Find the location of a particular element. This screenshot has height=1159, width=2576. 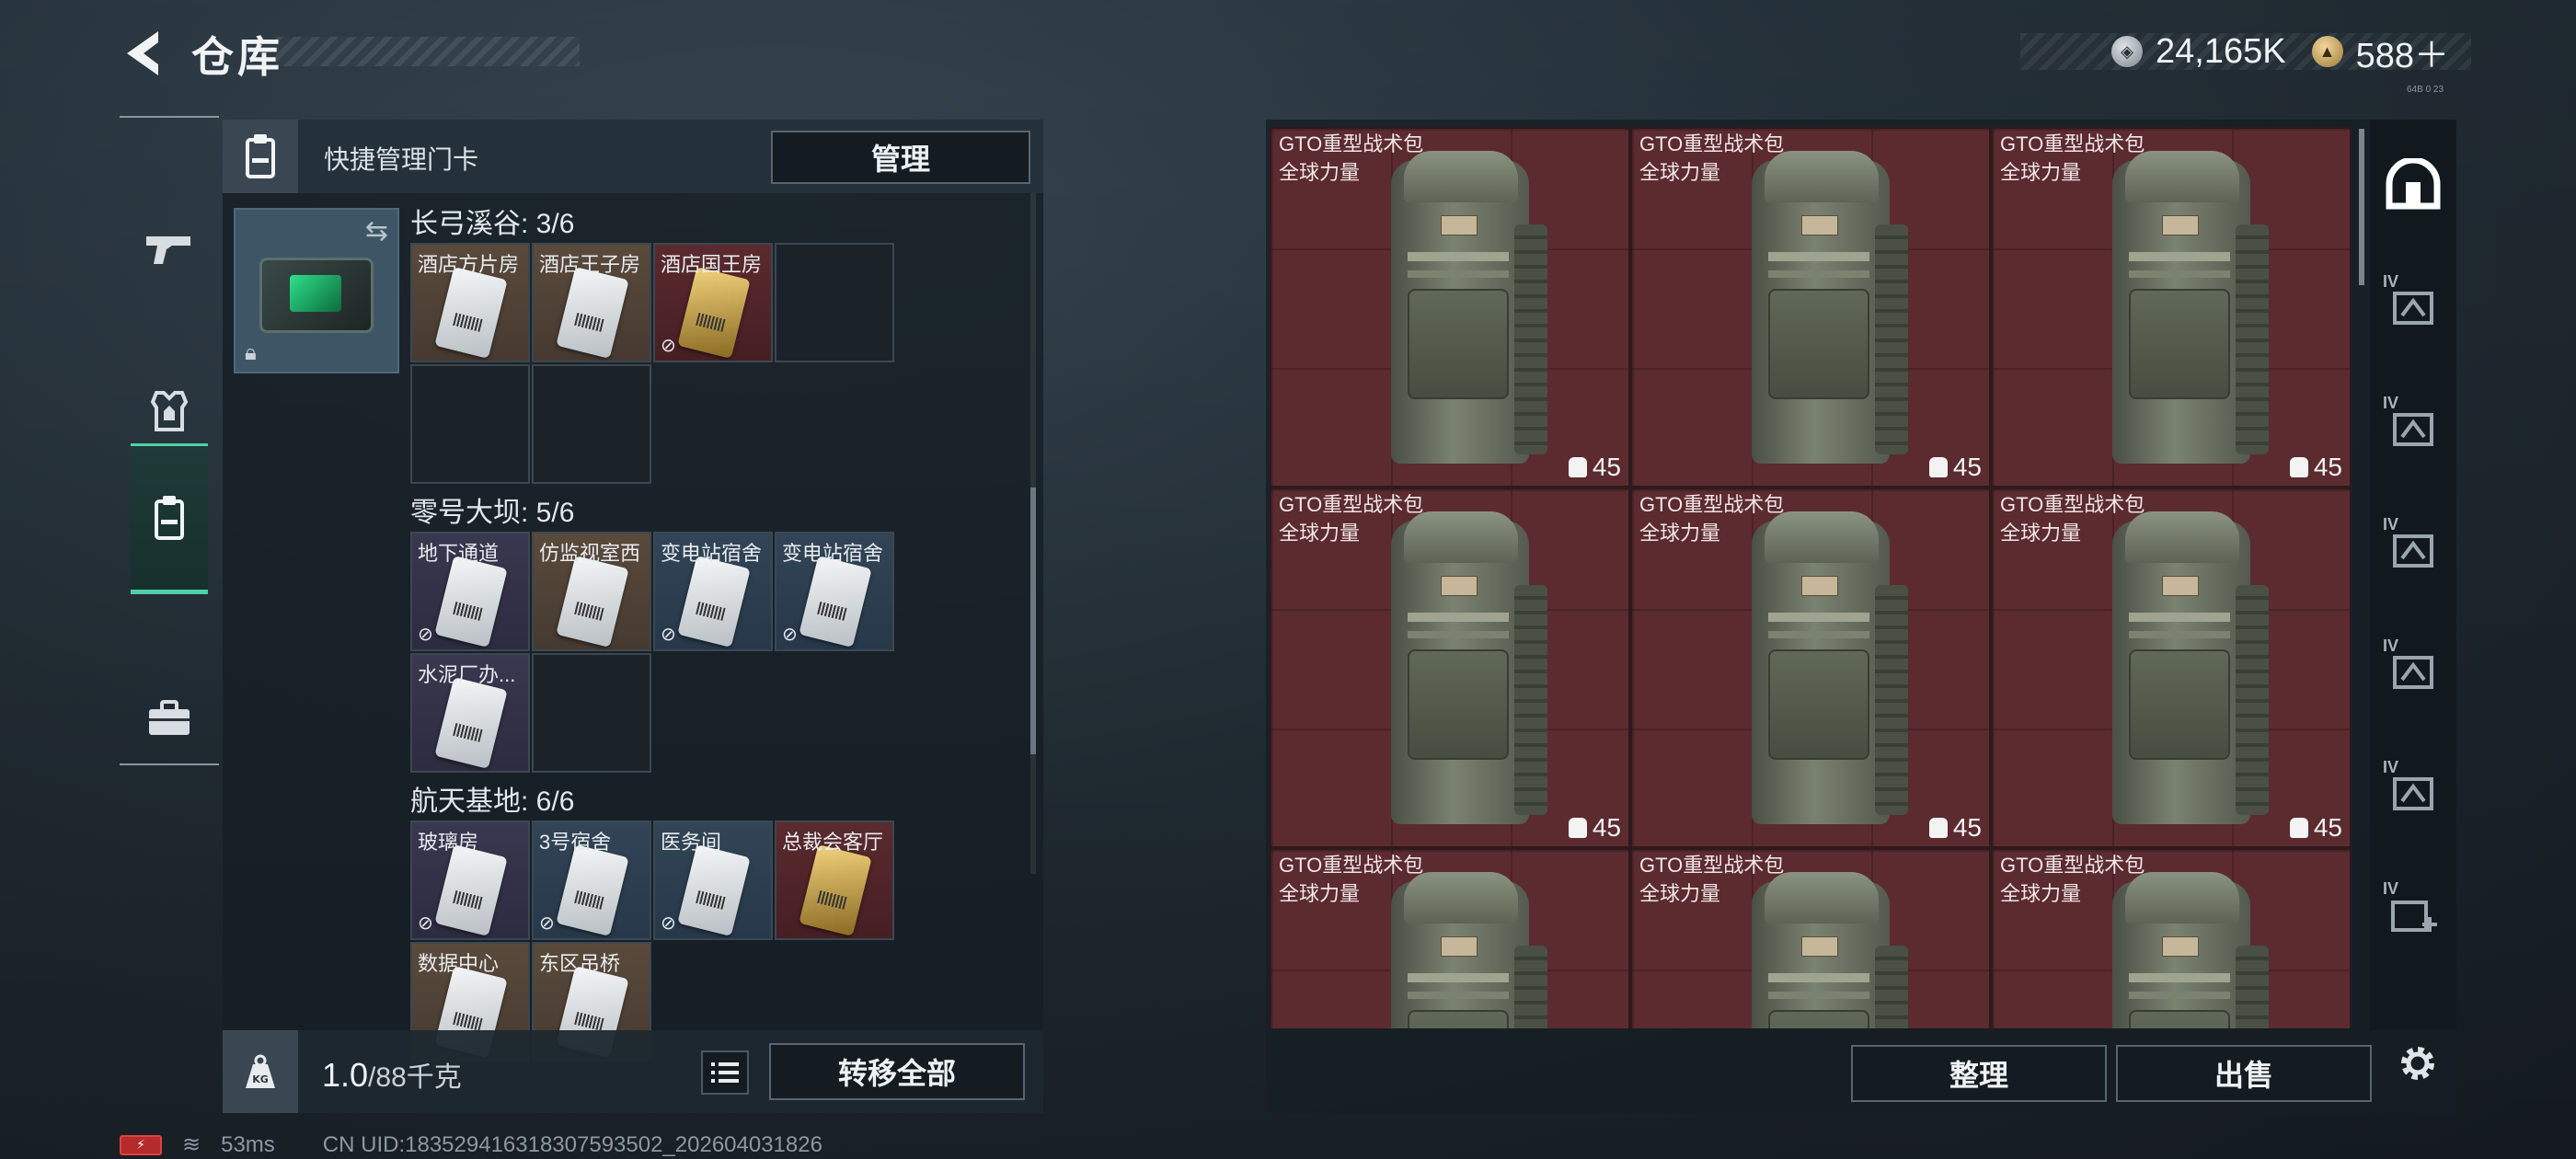

keycard-slot: 酒店王子房 is located at coordinates (591, 302).